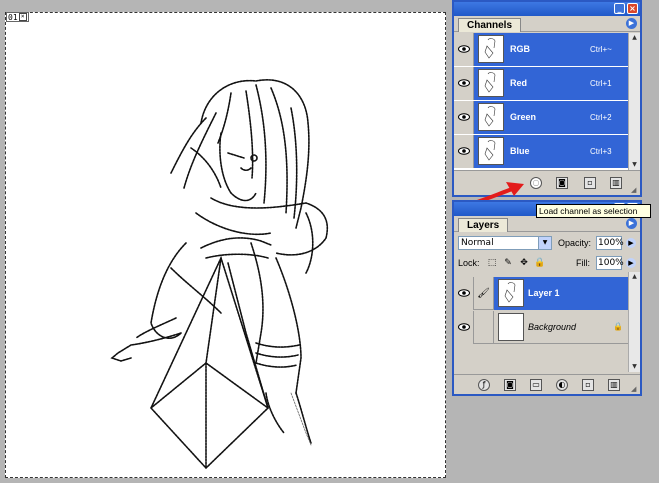 The width and height of the screenshot is (659, 483). Describe the element at coordinates (536, 385) in the screenshot. I see `new-set-icon: ▭` at that location.